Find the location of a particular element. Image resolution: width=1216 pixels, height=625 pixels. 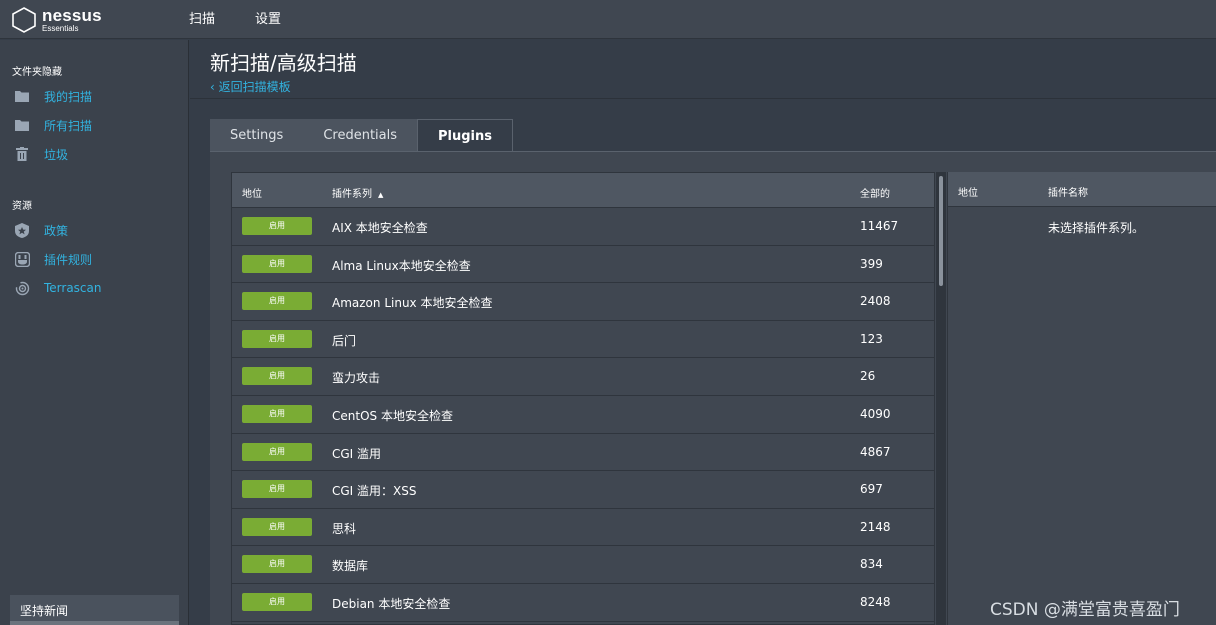

plugin-family-total: 4867 is located at coordinates (875, 451).